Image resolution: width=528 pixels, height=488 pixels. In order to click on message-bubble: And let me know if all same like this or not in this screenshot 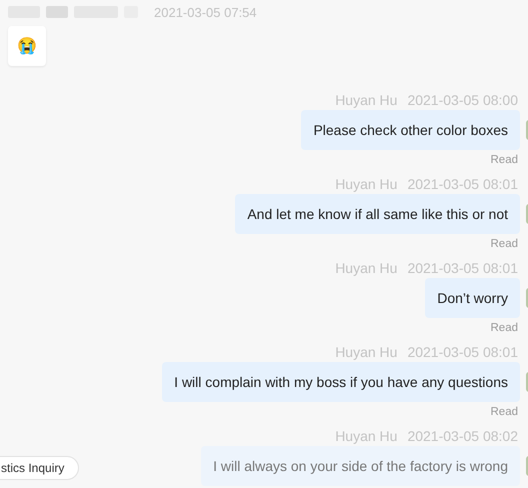, I will do `click(377, 214)`.